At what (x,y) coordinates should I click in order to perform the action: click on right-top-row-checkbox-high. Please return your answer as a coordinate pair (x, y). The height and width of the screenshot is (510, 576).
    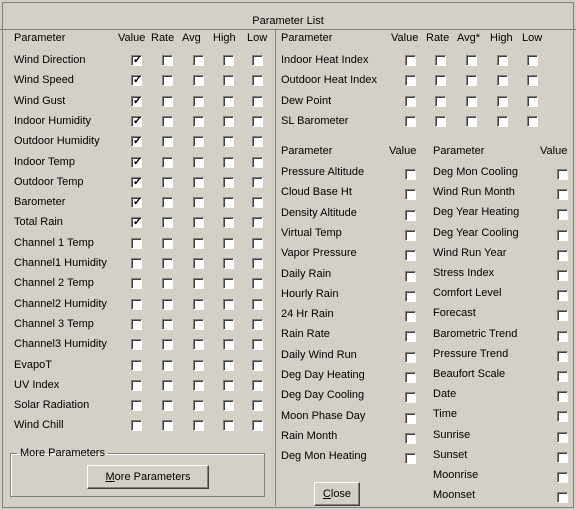
    Looking at the image, I should click on (502, 101).